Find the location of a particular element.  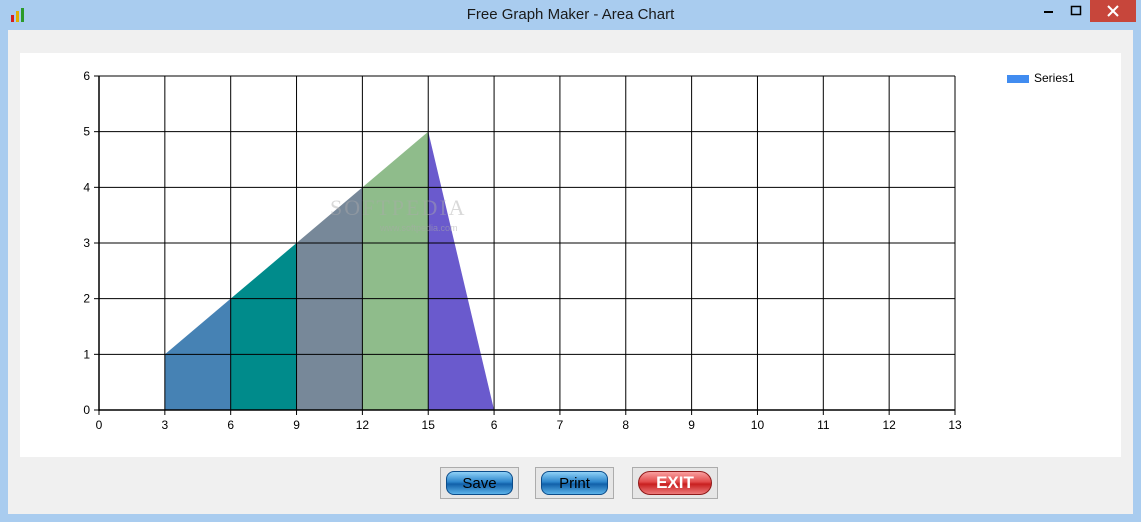

x-tick-label: 15 is located at coordinates (429, 425).